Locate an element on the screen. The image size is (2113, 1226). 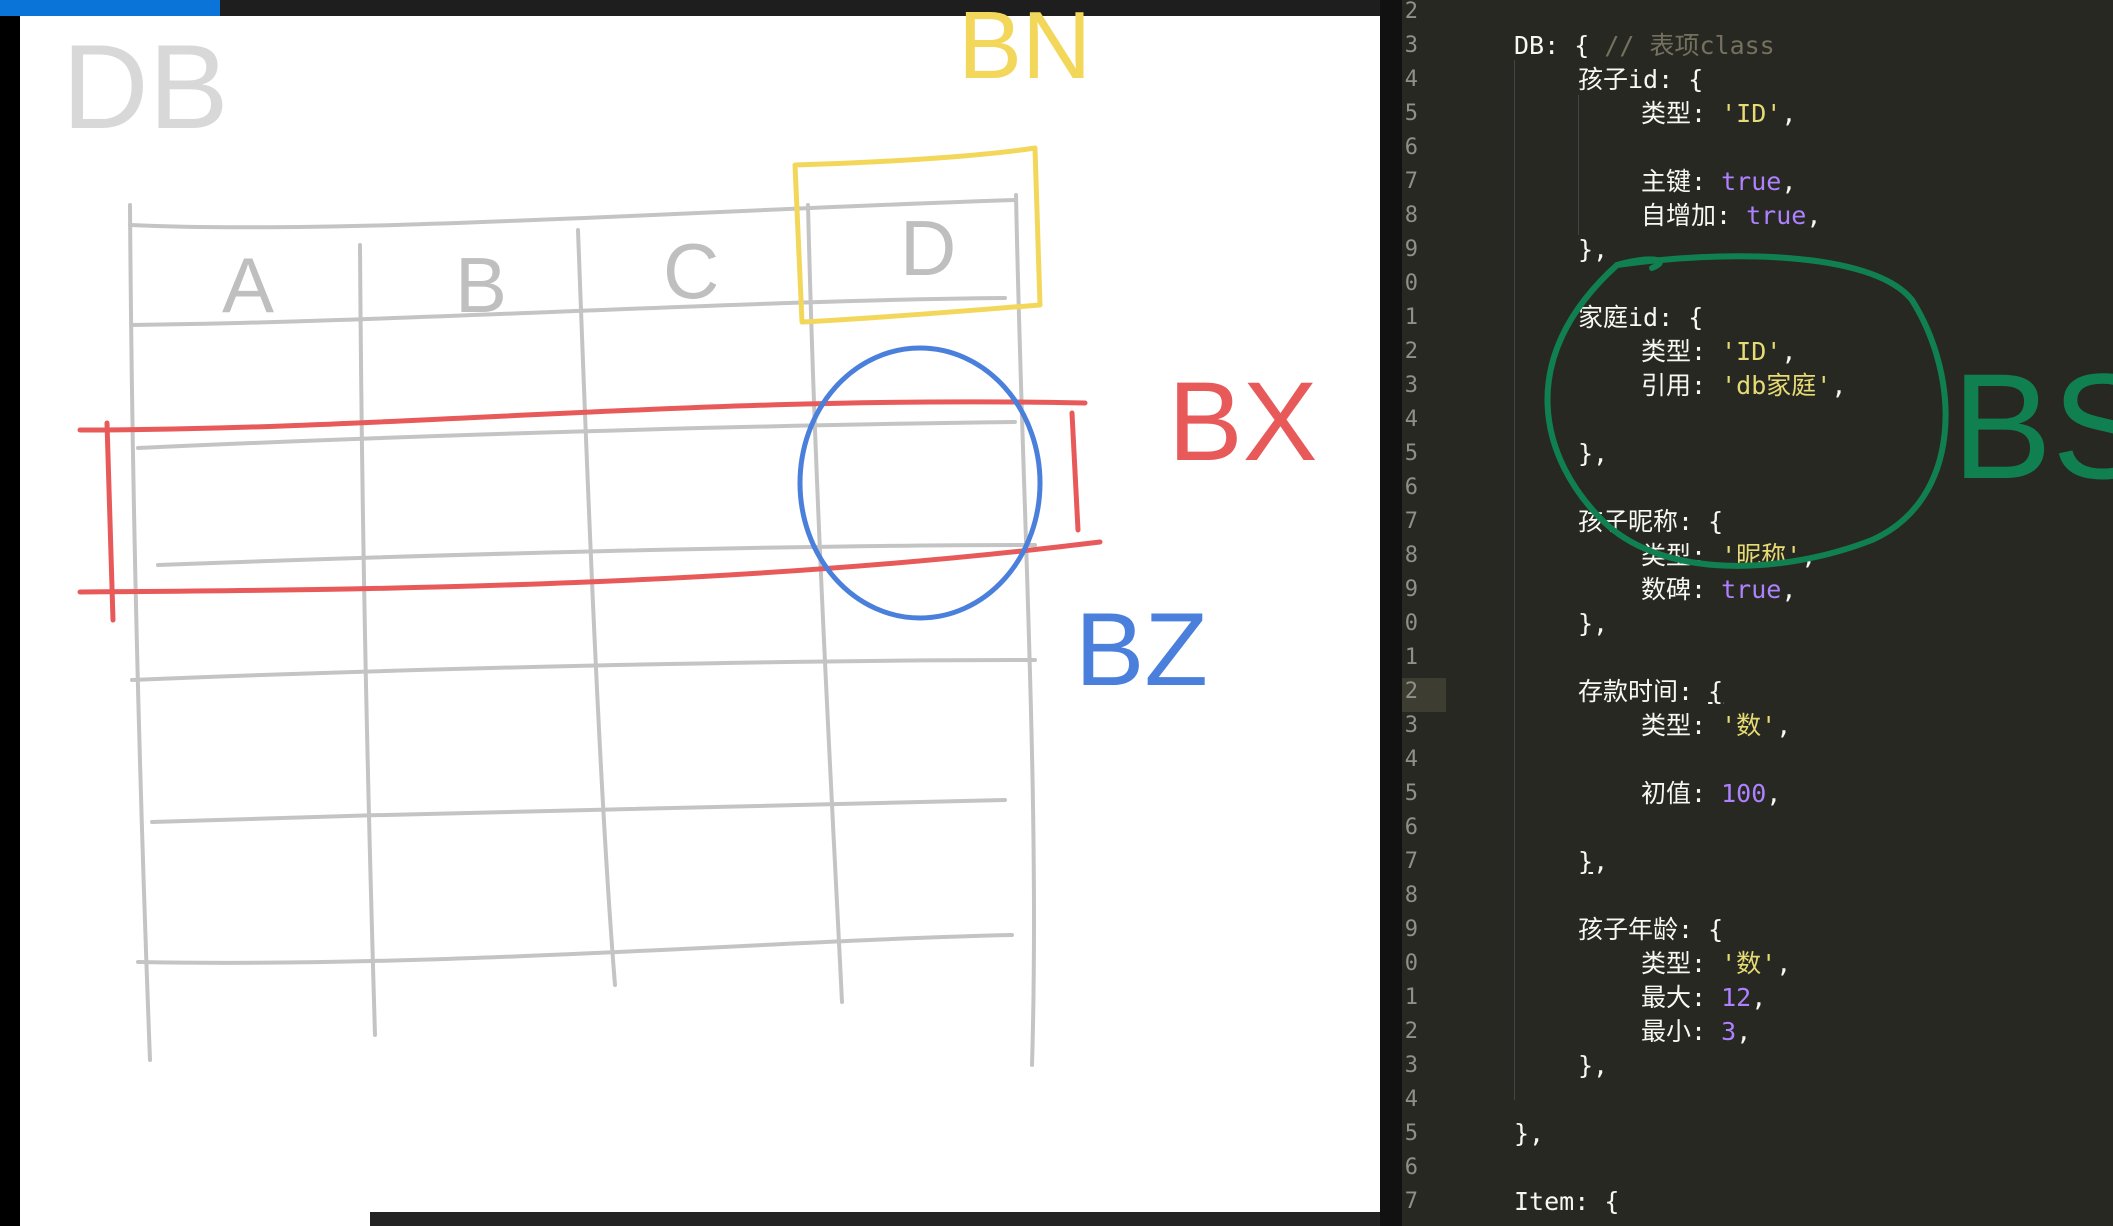
bs-annotation: BS is located at coordinates (1828, 411).